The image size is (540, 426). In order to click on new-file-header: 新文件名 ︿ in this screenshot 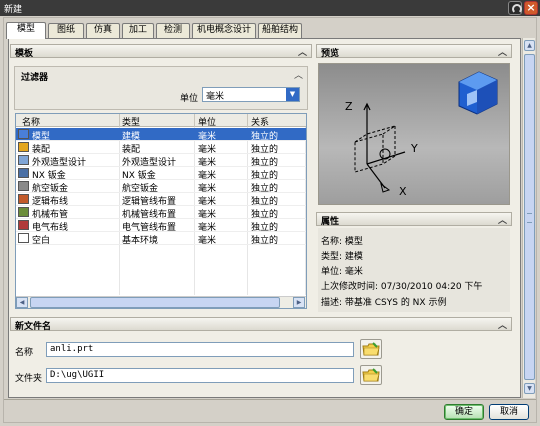, I will do `click(261, 324)`.